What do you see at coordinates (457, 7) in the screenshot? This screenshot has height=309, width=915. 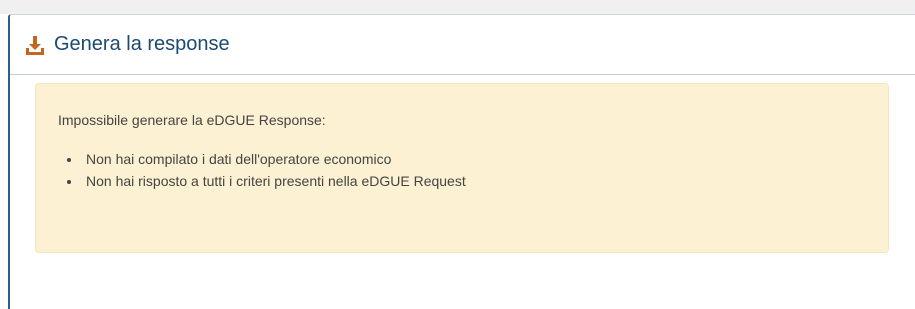 I see `top-strip` at bounding box center [457, 7].